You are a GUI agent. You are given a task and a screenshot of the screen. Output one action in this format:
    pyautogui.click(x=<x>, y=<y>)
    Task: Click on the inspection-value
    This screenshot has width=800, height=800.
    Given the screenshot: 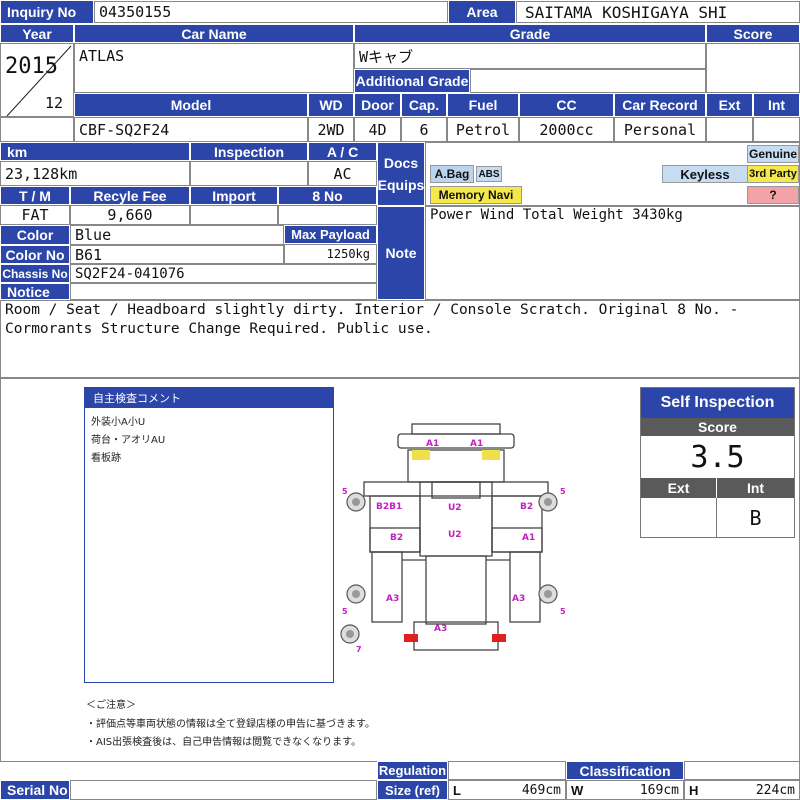 What is the action you would take?
    pyautogui.click(x=249, y=173)
    